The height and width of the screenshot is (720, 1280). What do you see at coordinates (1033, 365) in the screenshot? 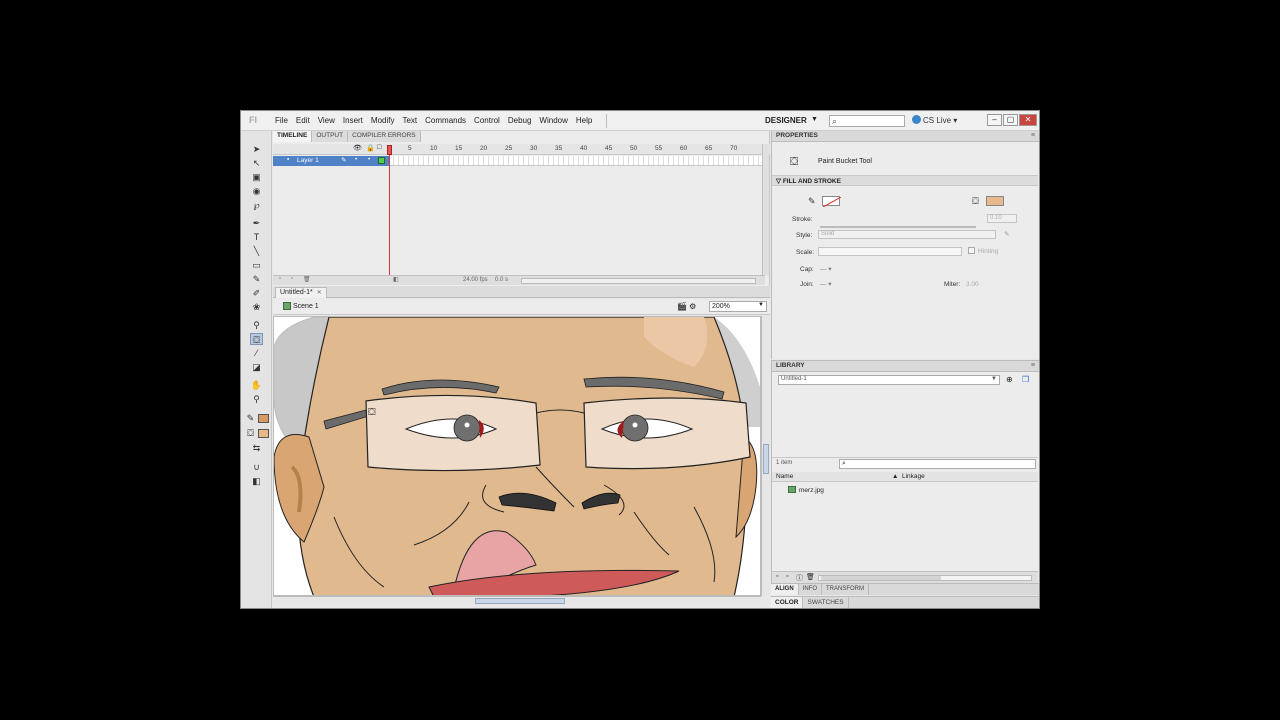
I see `panel-menu-icon: ≡` at bounding box center [1033, 365].